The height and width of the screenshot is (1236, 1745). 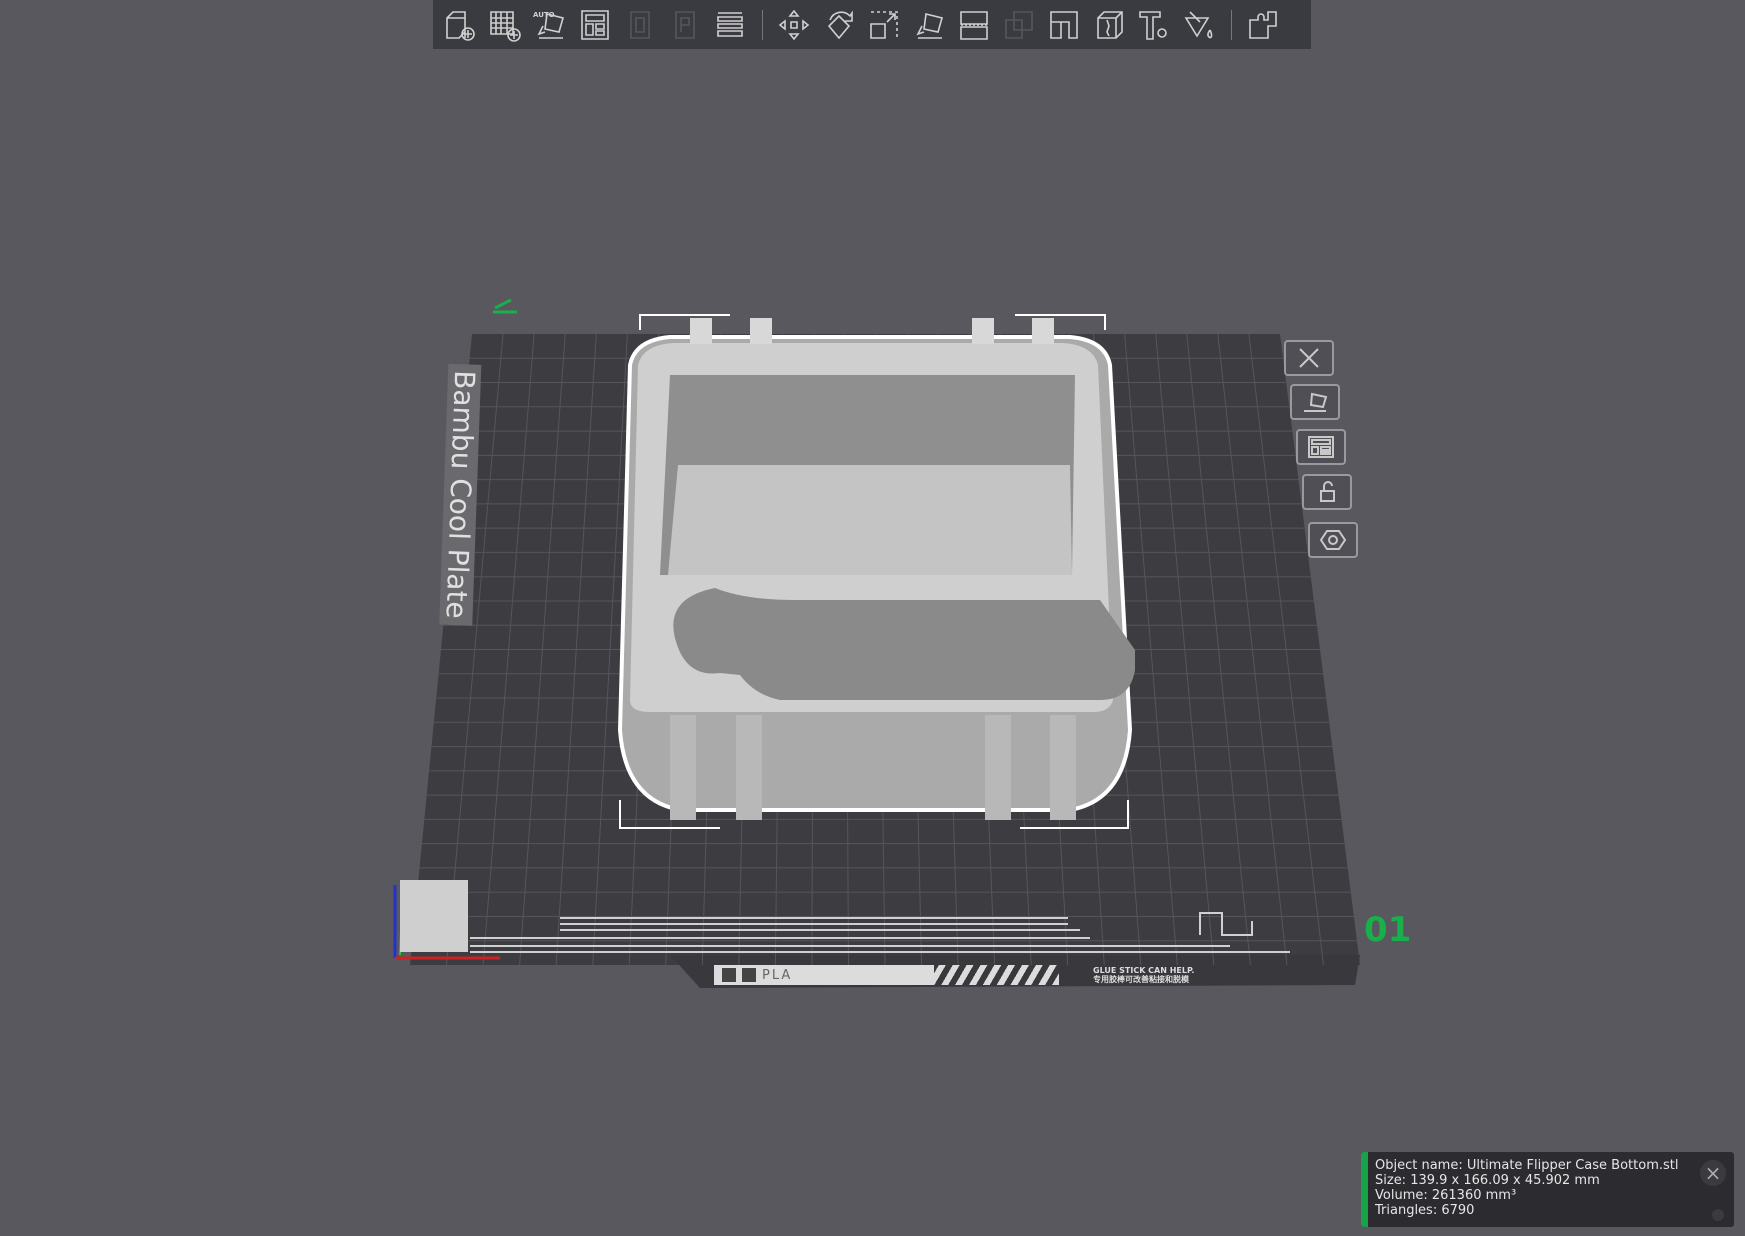 What do you see at coordinates (1144, 970) in the screenshot?
I see `glue-hint-en: GLUE STICK CAN HELP.` at bounding box center [1144, 970].